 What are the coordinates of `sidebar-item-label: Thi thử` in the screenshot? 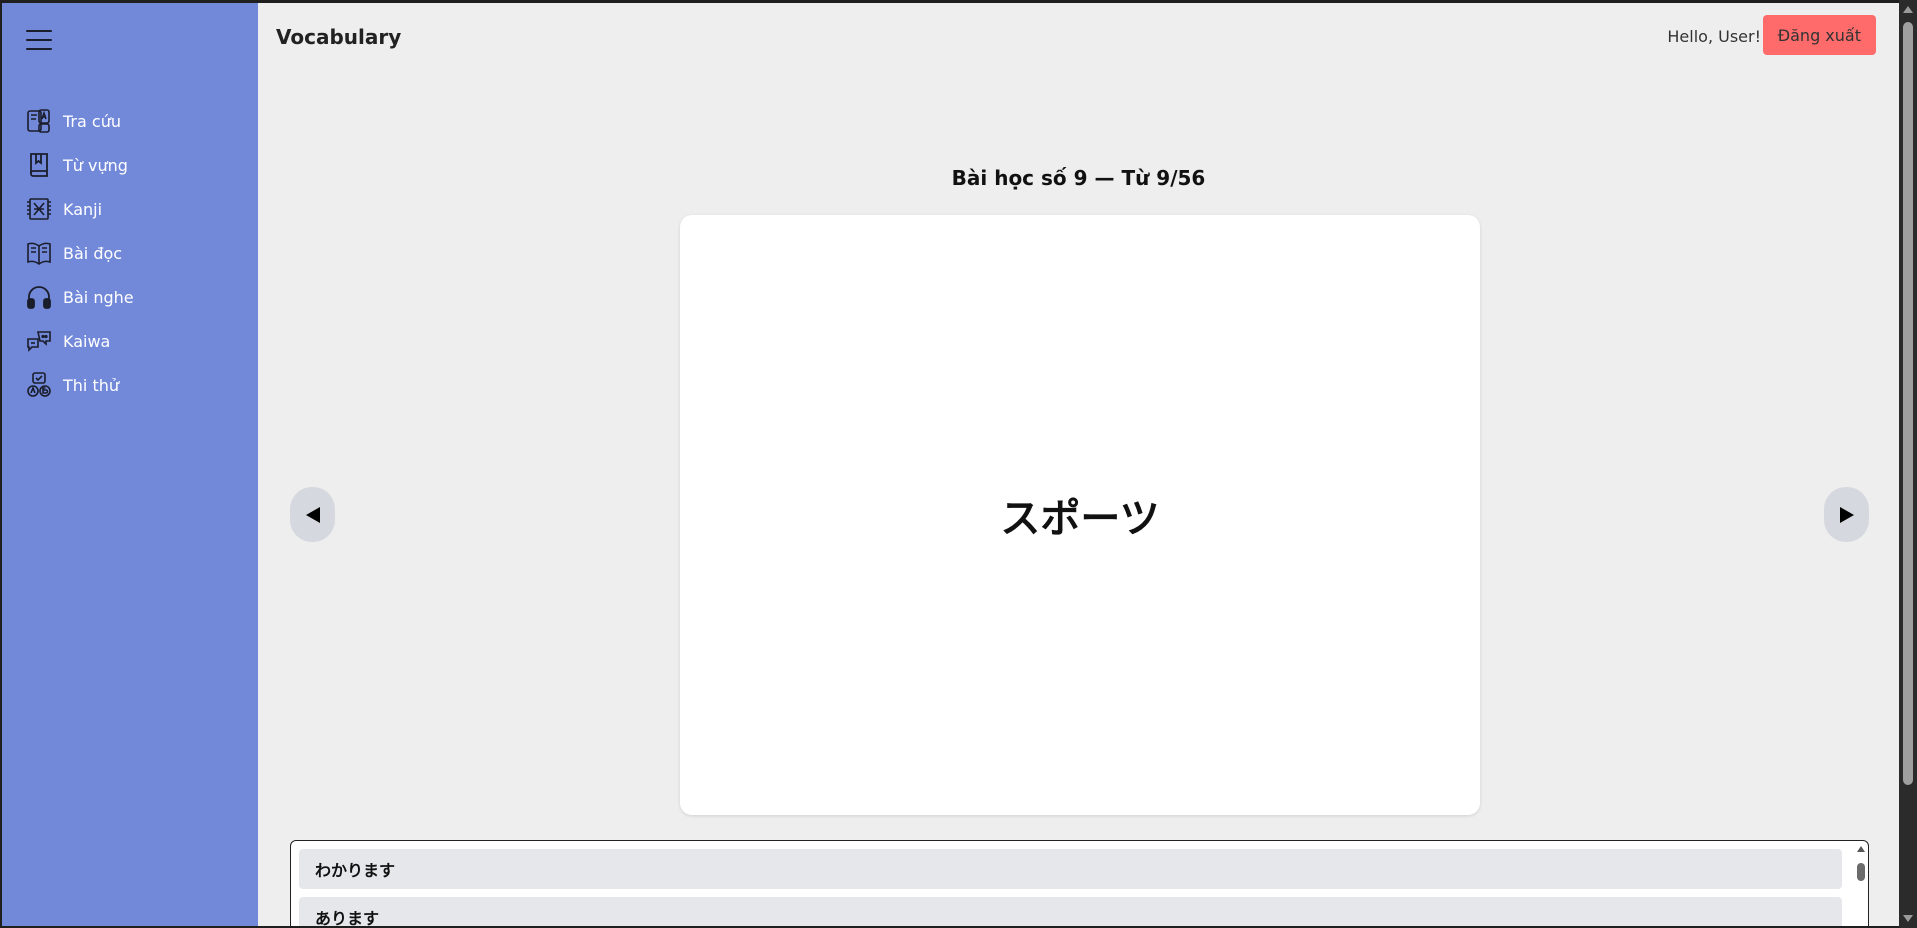 It's located at (91, 385).